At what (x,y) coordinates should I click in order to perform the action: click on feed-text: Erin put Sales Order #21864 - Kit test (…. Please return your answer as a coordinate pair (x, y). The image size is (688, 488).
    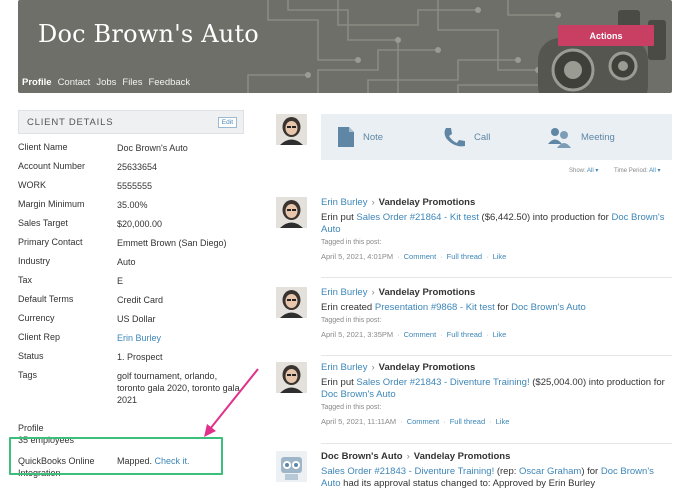
    Looking at the image, I should click on (493, 223).